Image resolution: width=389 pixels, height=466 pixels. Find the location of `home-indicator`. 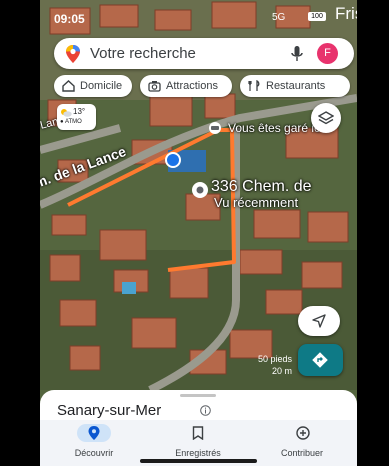

home-indicator is located at coordinates (198, 461).